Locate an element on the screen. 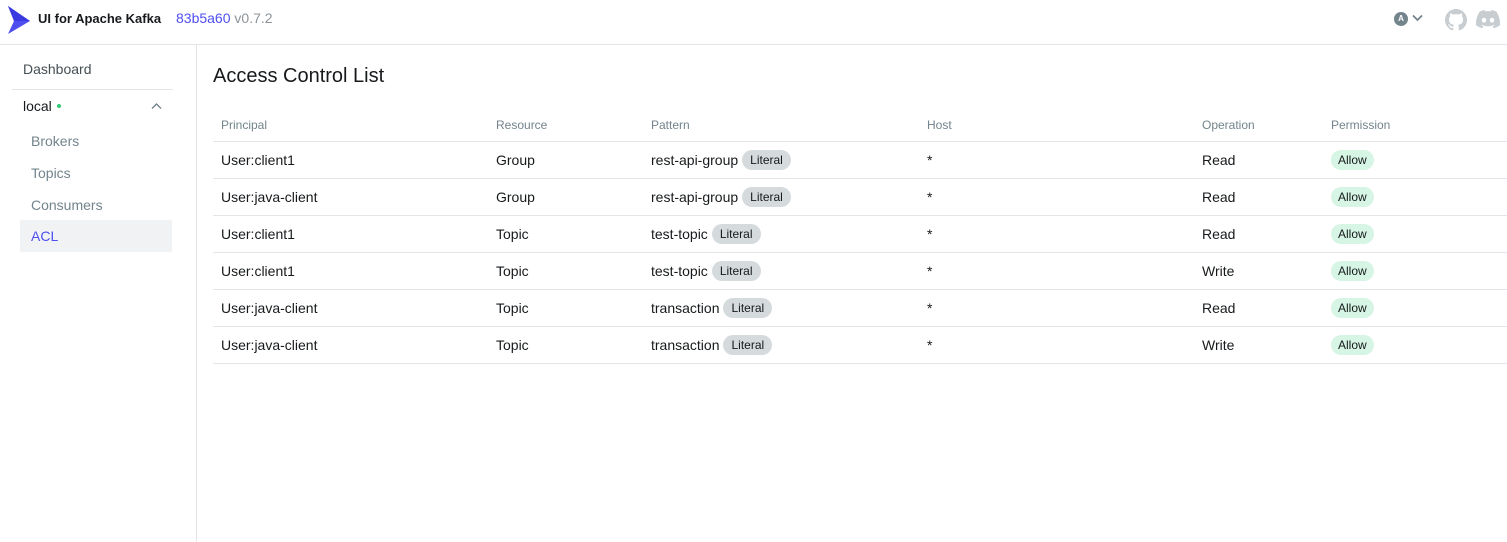 Image resolution: width=1507 pixels, height=542 pixels. sidebar-cluster-local: local is located at coordinates (42, 106).